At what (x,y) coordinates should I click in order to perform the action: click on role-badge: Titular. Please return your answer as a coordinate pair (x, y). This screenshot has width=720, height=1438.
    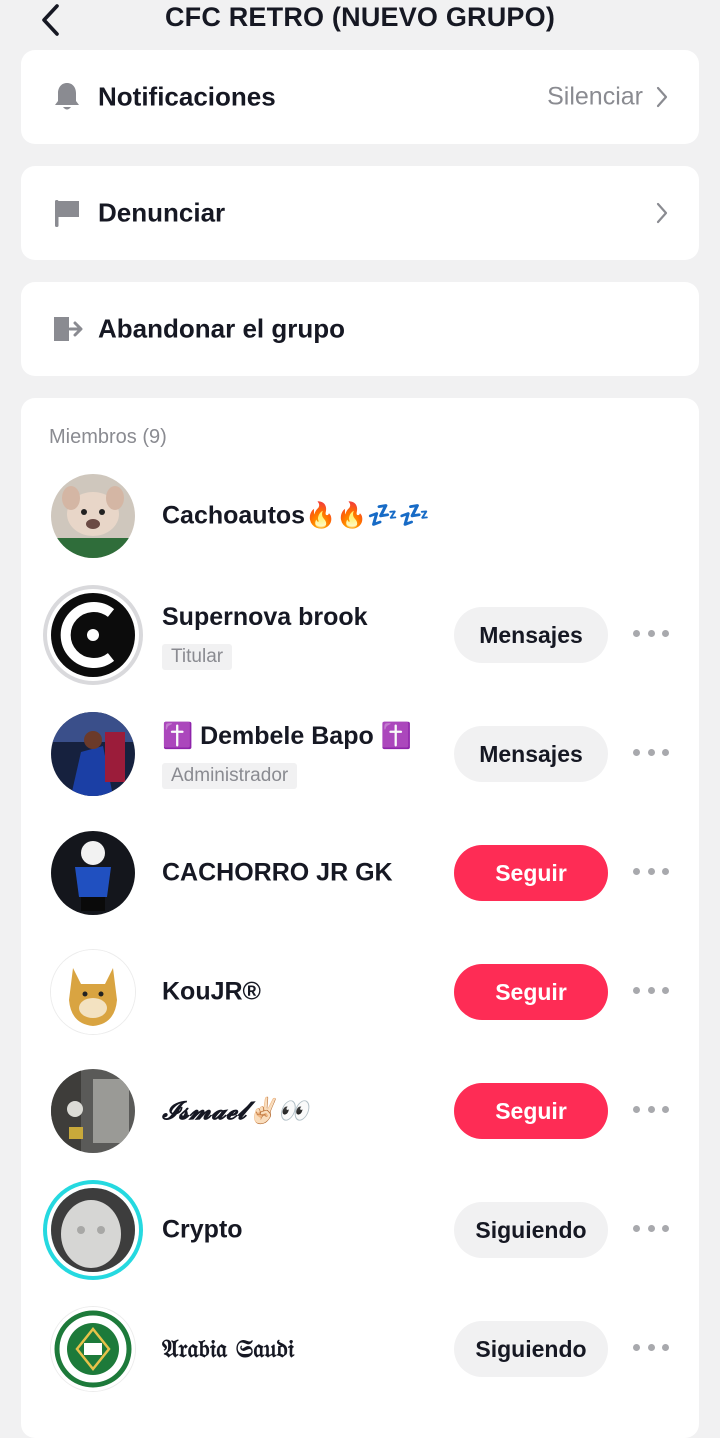
    Looking at the image, I should click on (197, 657).